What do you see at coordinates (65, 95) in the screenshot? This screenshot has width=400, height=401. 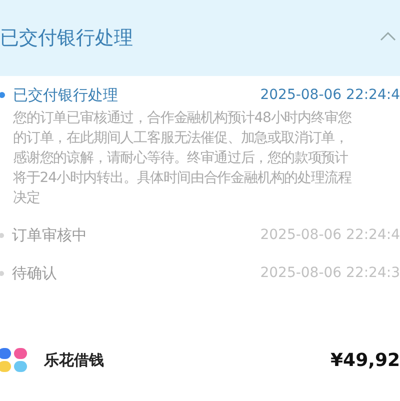 I see `step-title: 已交付银行处理` at bounding box center [65, 95].